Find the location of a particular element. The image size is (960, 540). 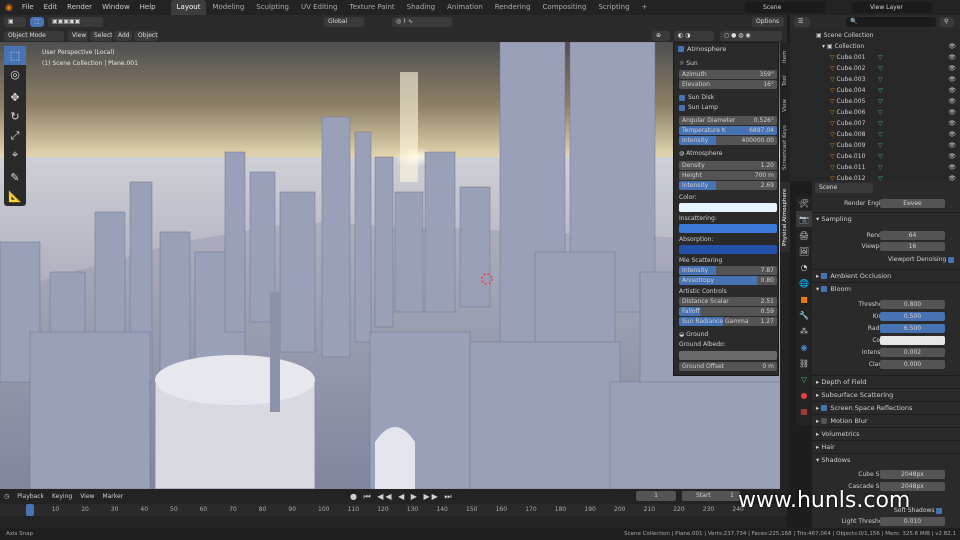

tab-texture-paint: Texture Paint is located at coordinates (372, 7).